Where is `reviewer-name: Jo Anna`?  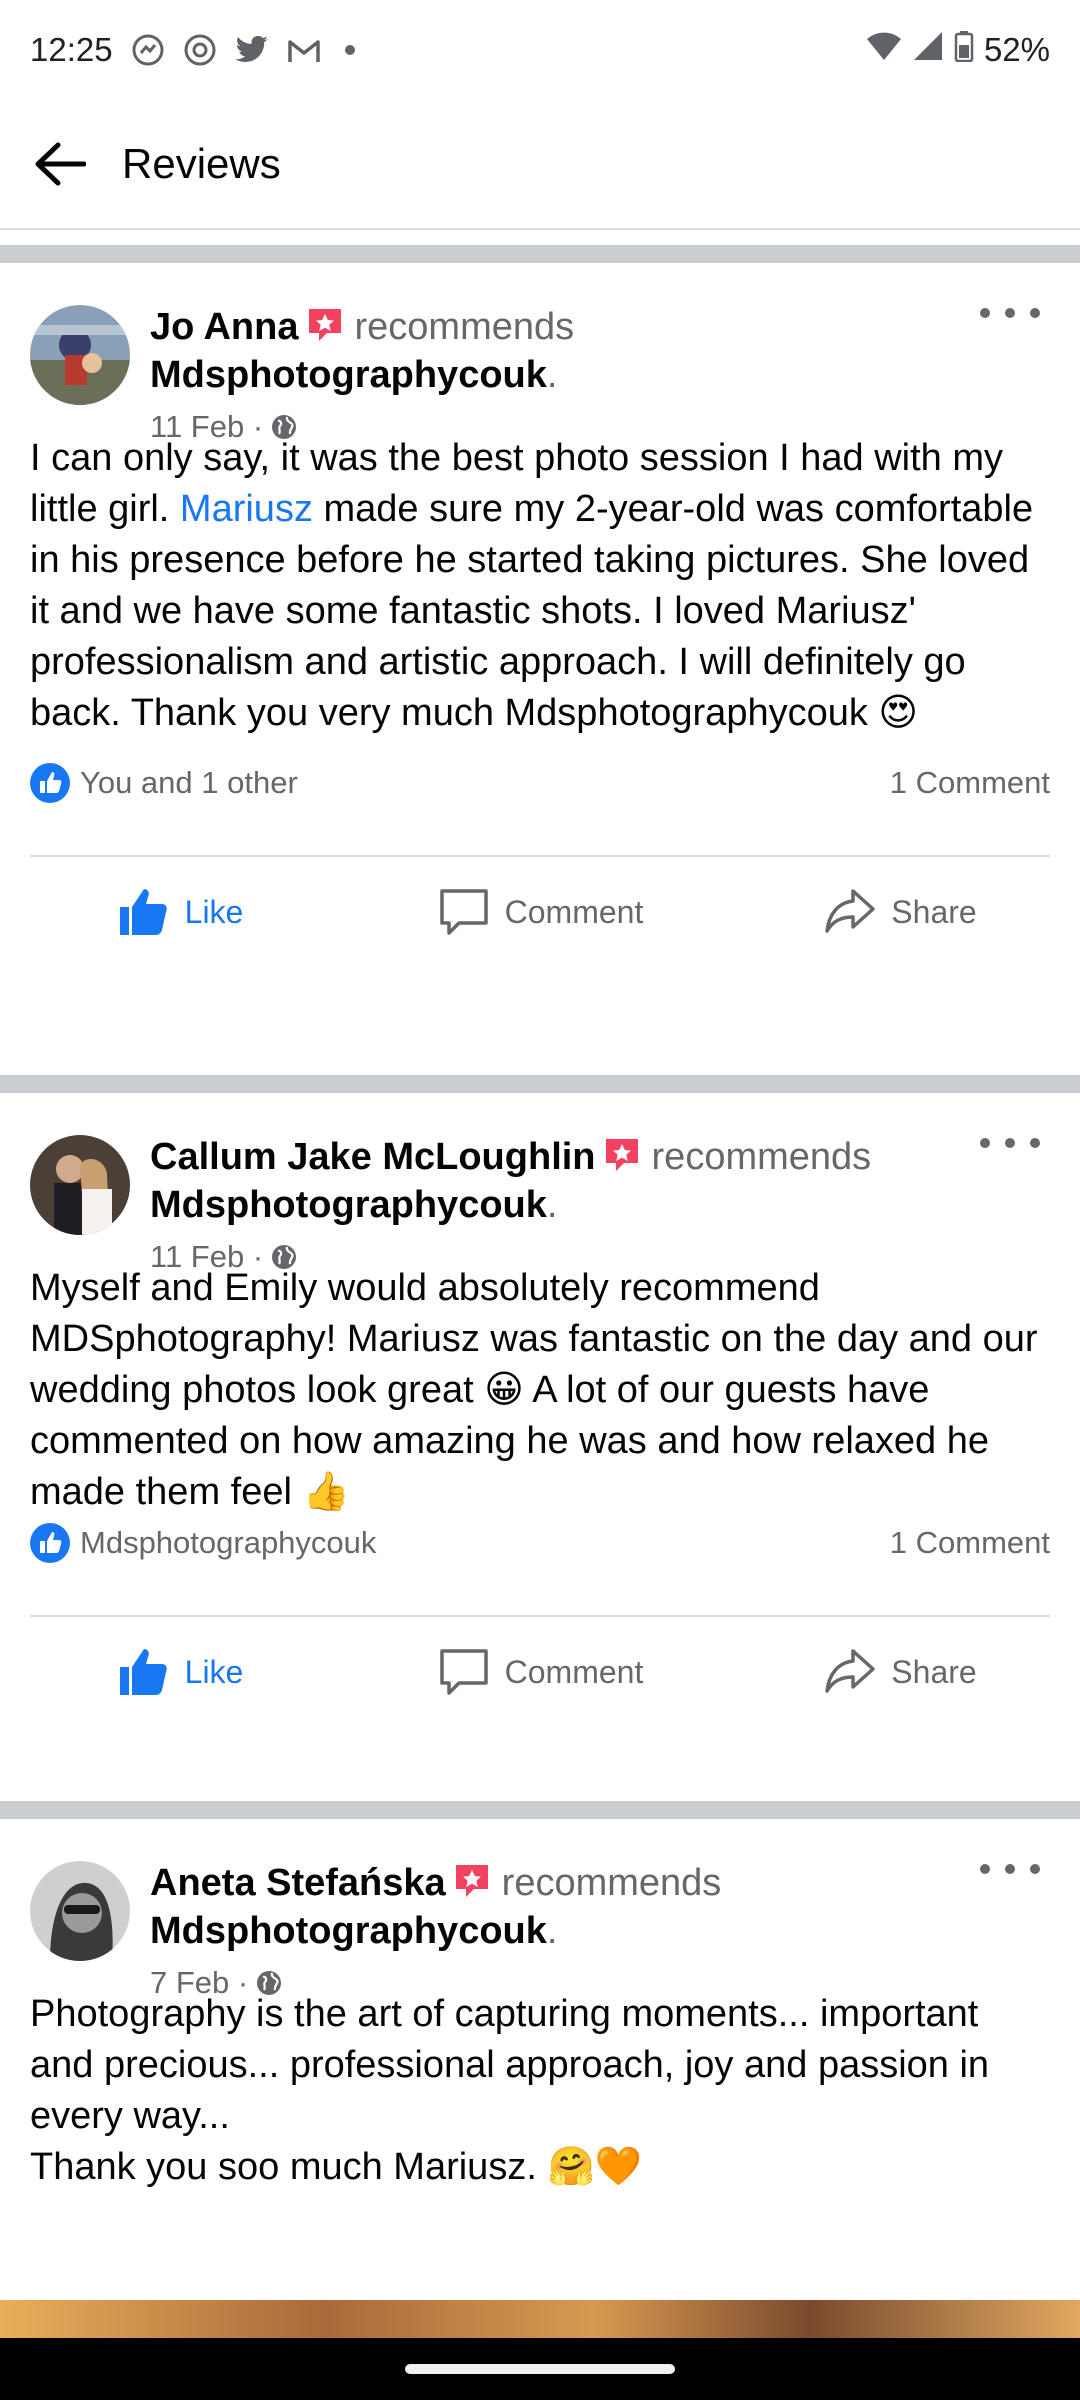
reviewer-name: Jo Anna is located at coordinates (224, 327).